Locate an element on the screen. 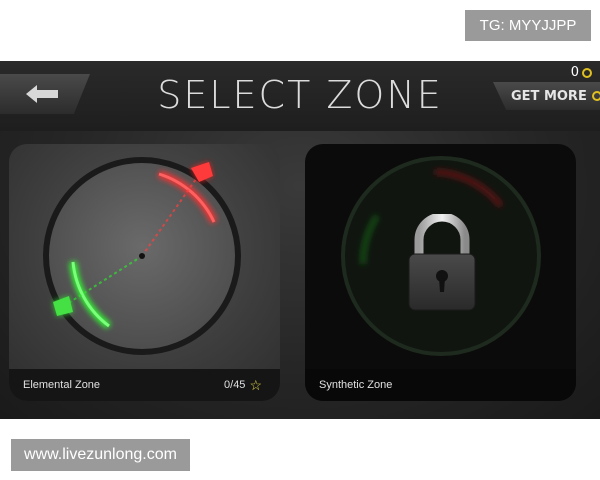  coin-counter: 0 is located at coordinates (581, 72).